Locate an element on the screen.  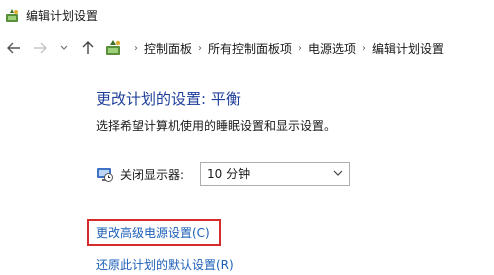
breadcrumb-item-all-items: 所有控制面板项 is located at coordinates (250, 48).